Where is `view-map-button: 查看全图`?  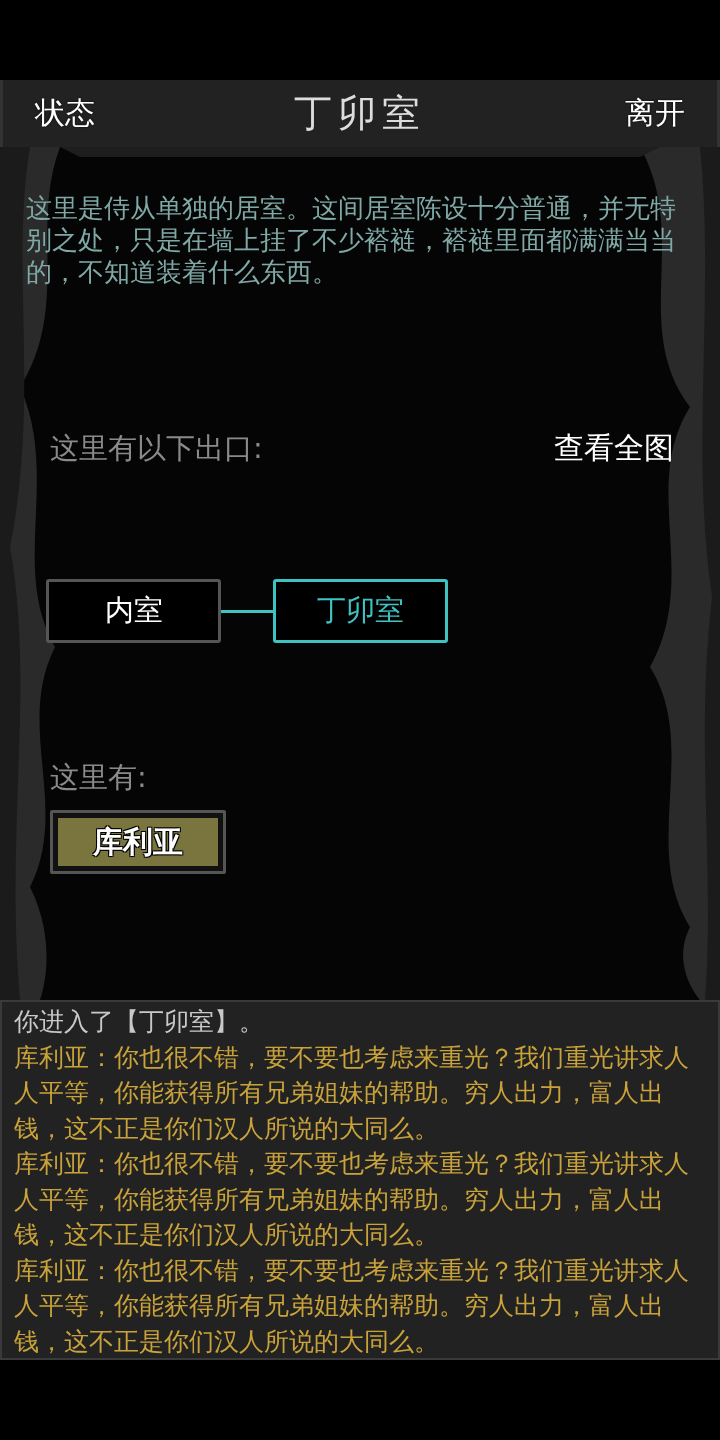
view-map-button: 查看全图 is located at coordinates (614, 448).